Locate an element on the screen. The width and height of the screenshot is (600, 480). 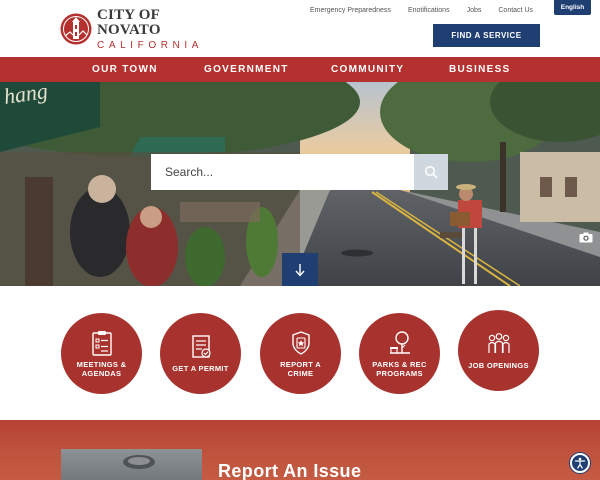
search-input is located at coordinates (282, 172).